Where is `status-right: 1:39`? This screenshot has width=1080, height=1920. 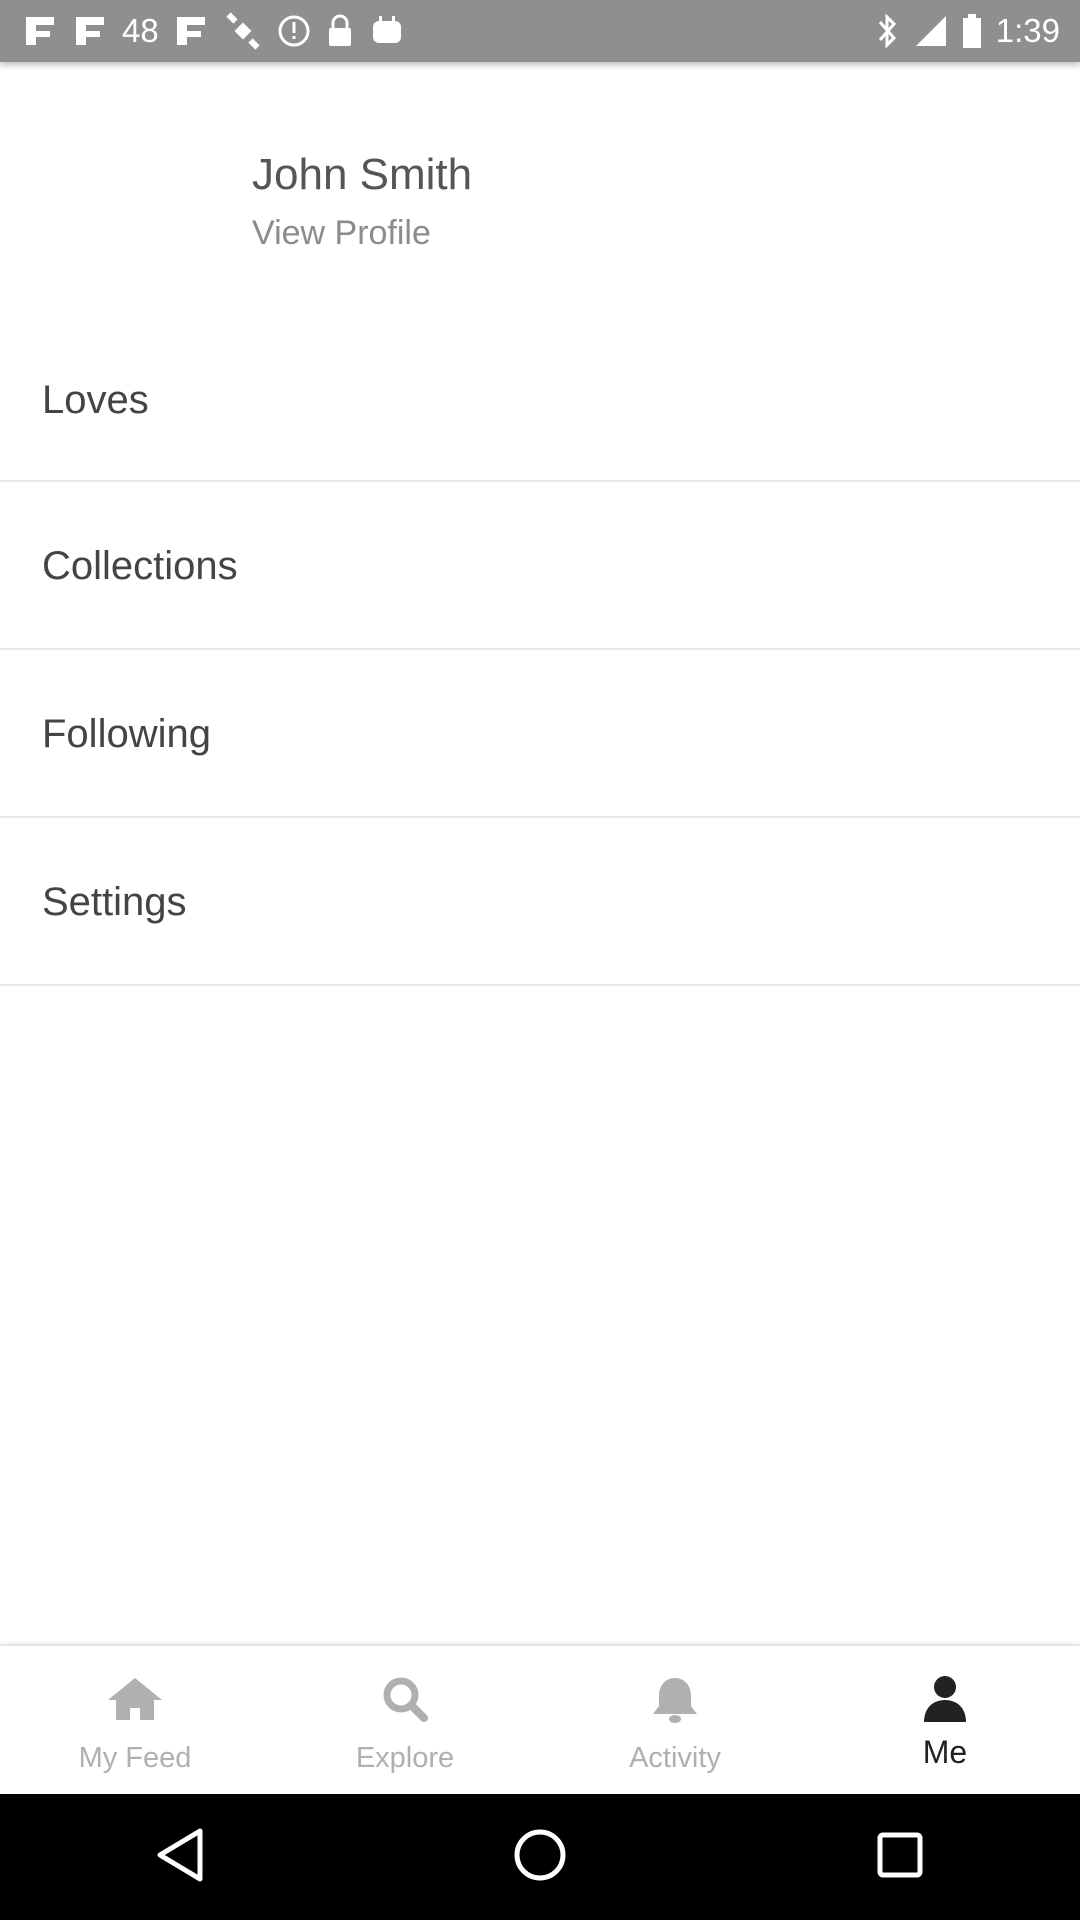
status-right: 1:39 is located at coordinates (968, 31).